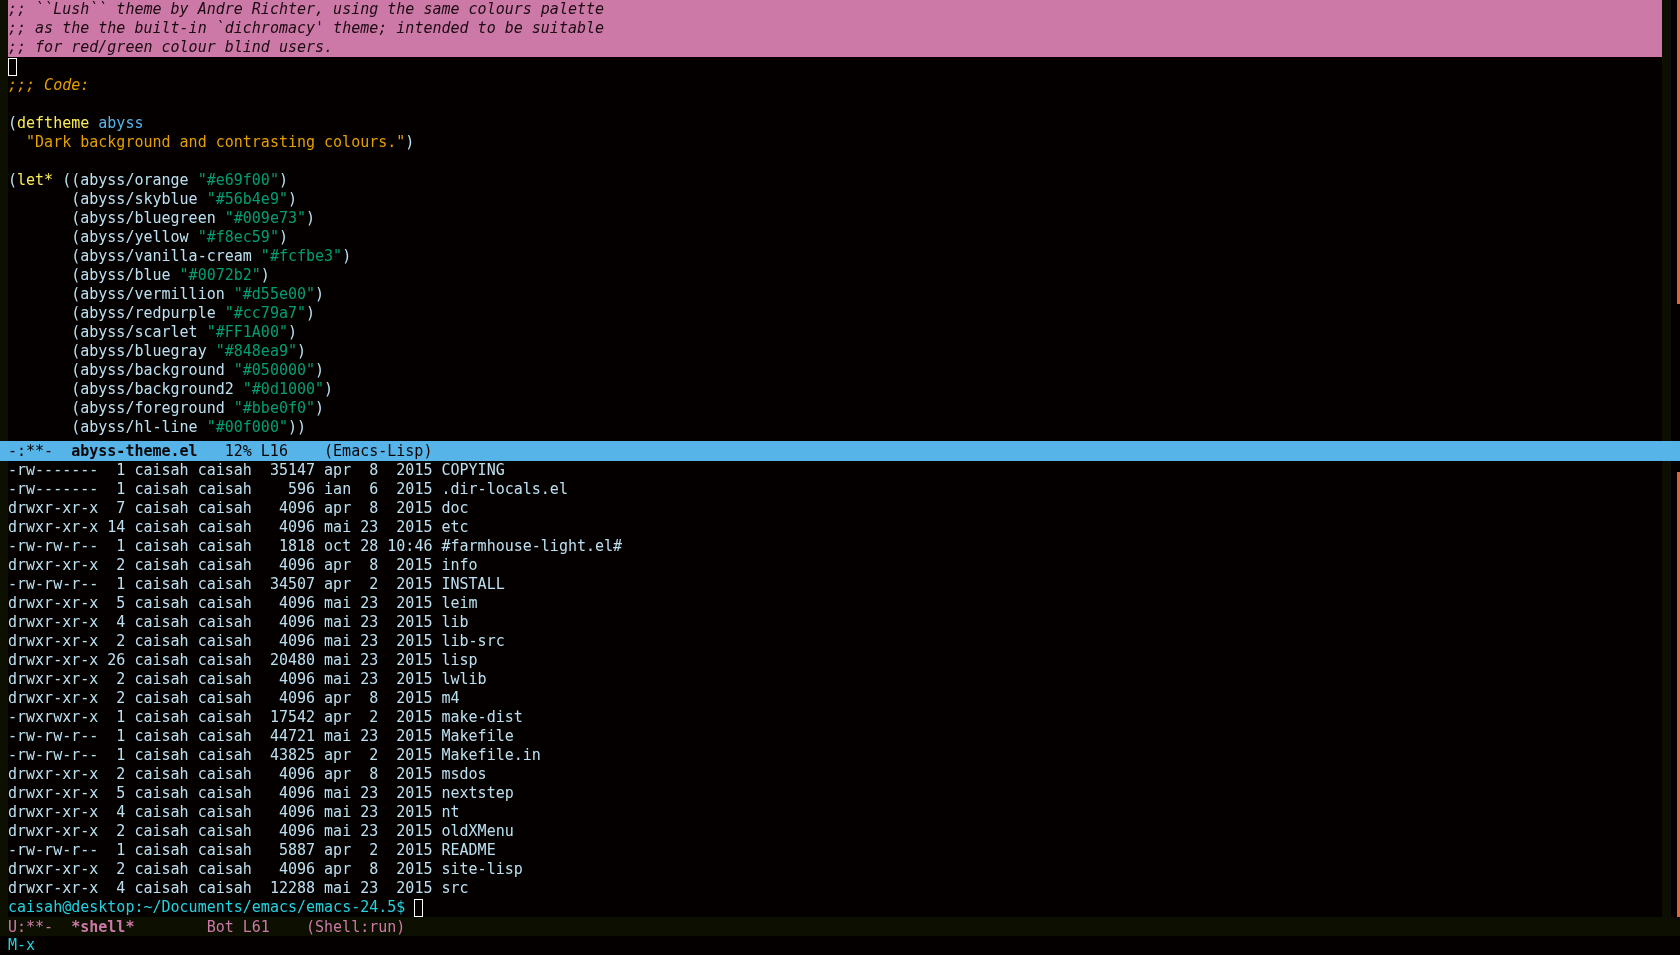 The height and width of the screenshot is (955, 1680). What do you see at coordinates (148, 180) in the screenshot?
I see `code-line: (let* ((abyss/orange "#e69f00")` at bounding box center [148, 180].